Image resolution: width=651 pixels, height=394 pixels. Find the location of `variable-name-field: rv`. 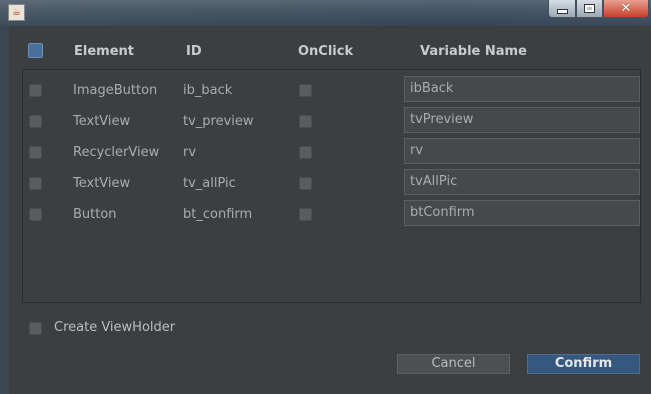

variable-name-field: rv is located at coordinates (522, 151).